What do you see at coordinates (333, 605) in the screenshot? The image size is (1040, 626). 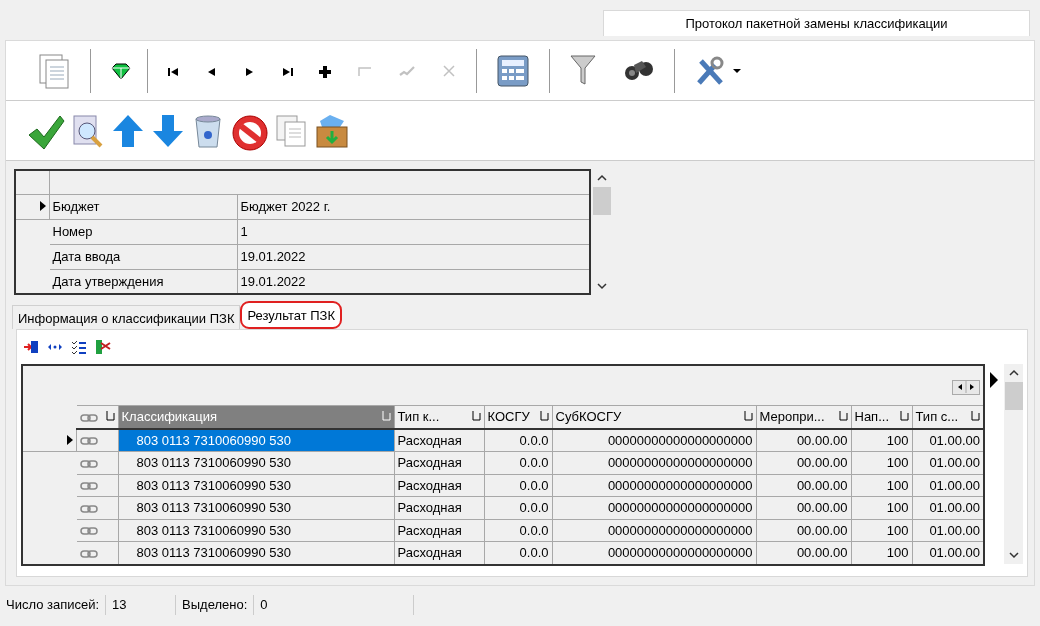 I see `status-value: 0` at bounding box center [333, 605].